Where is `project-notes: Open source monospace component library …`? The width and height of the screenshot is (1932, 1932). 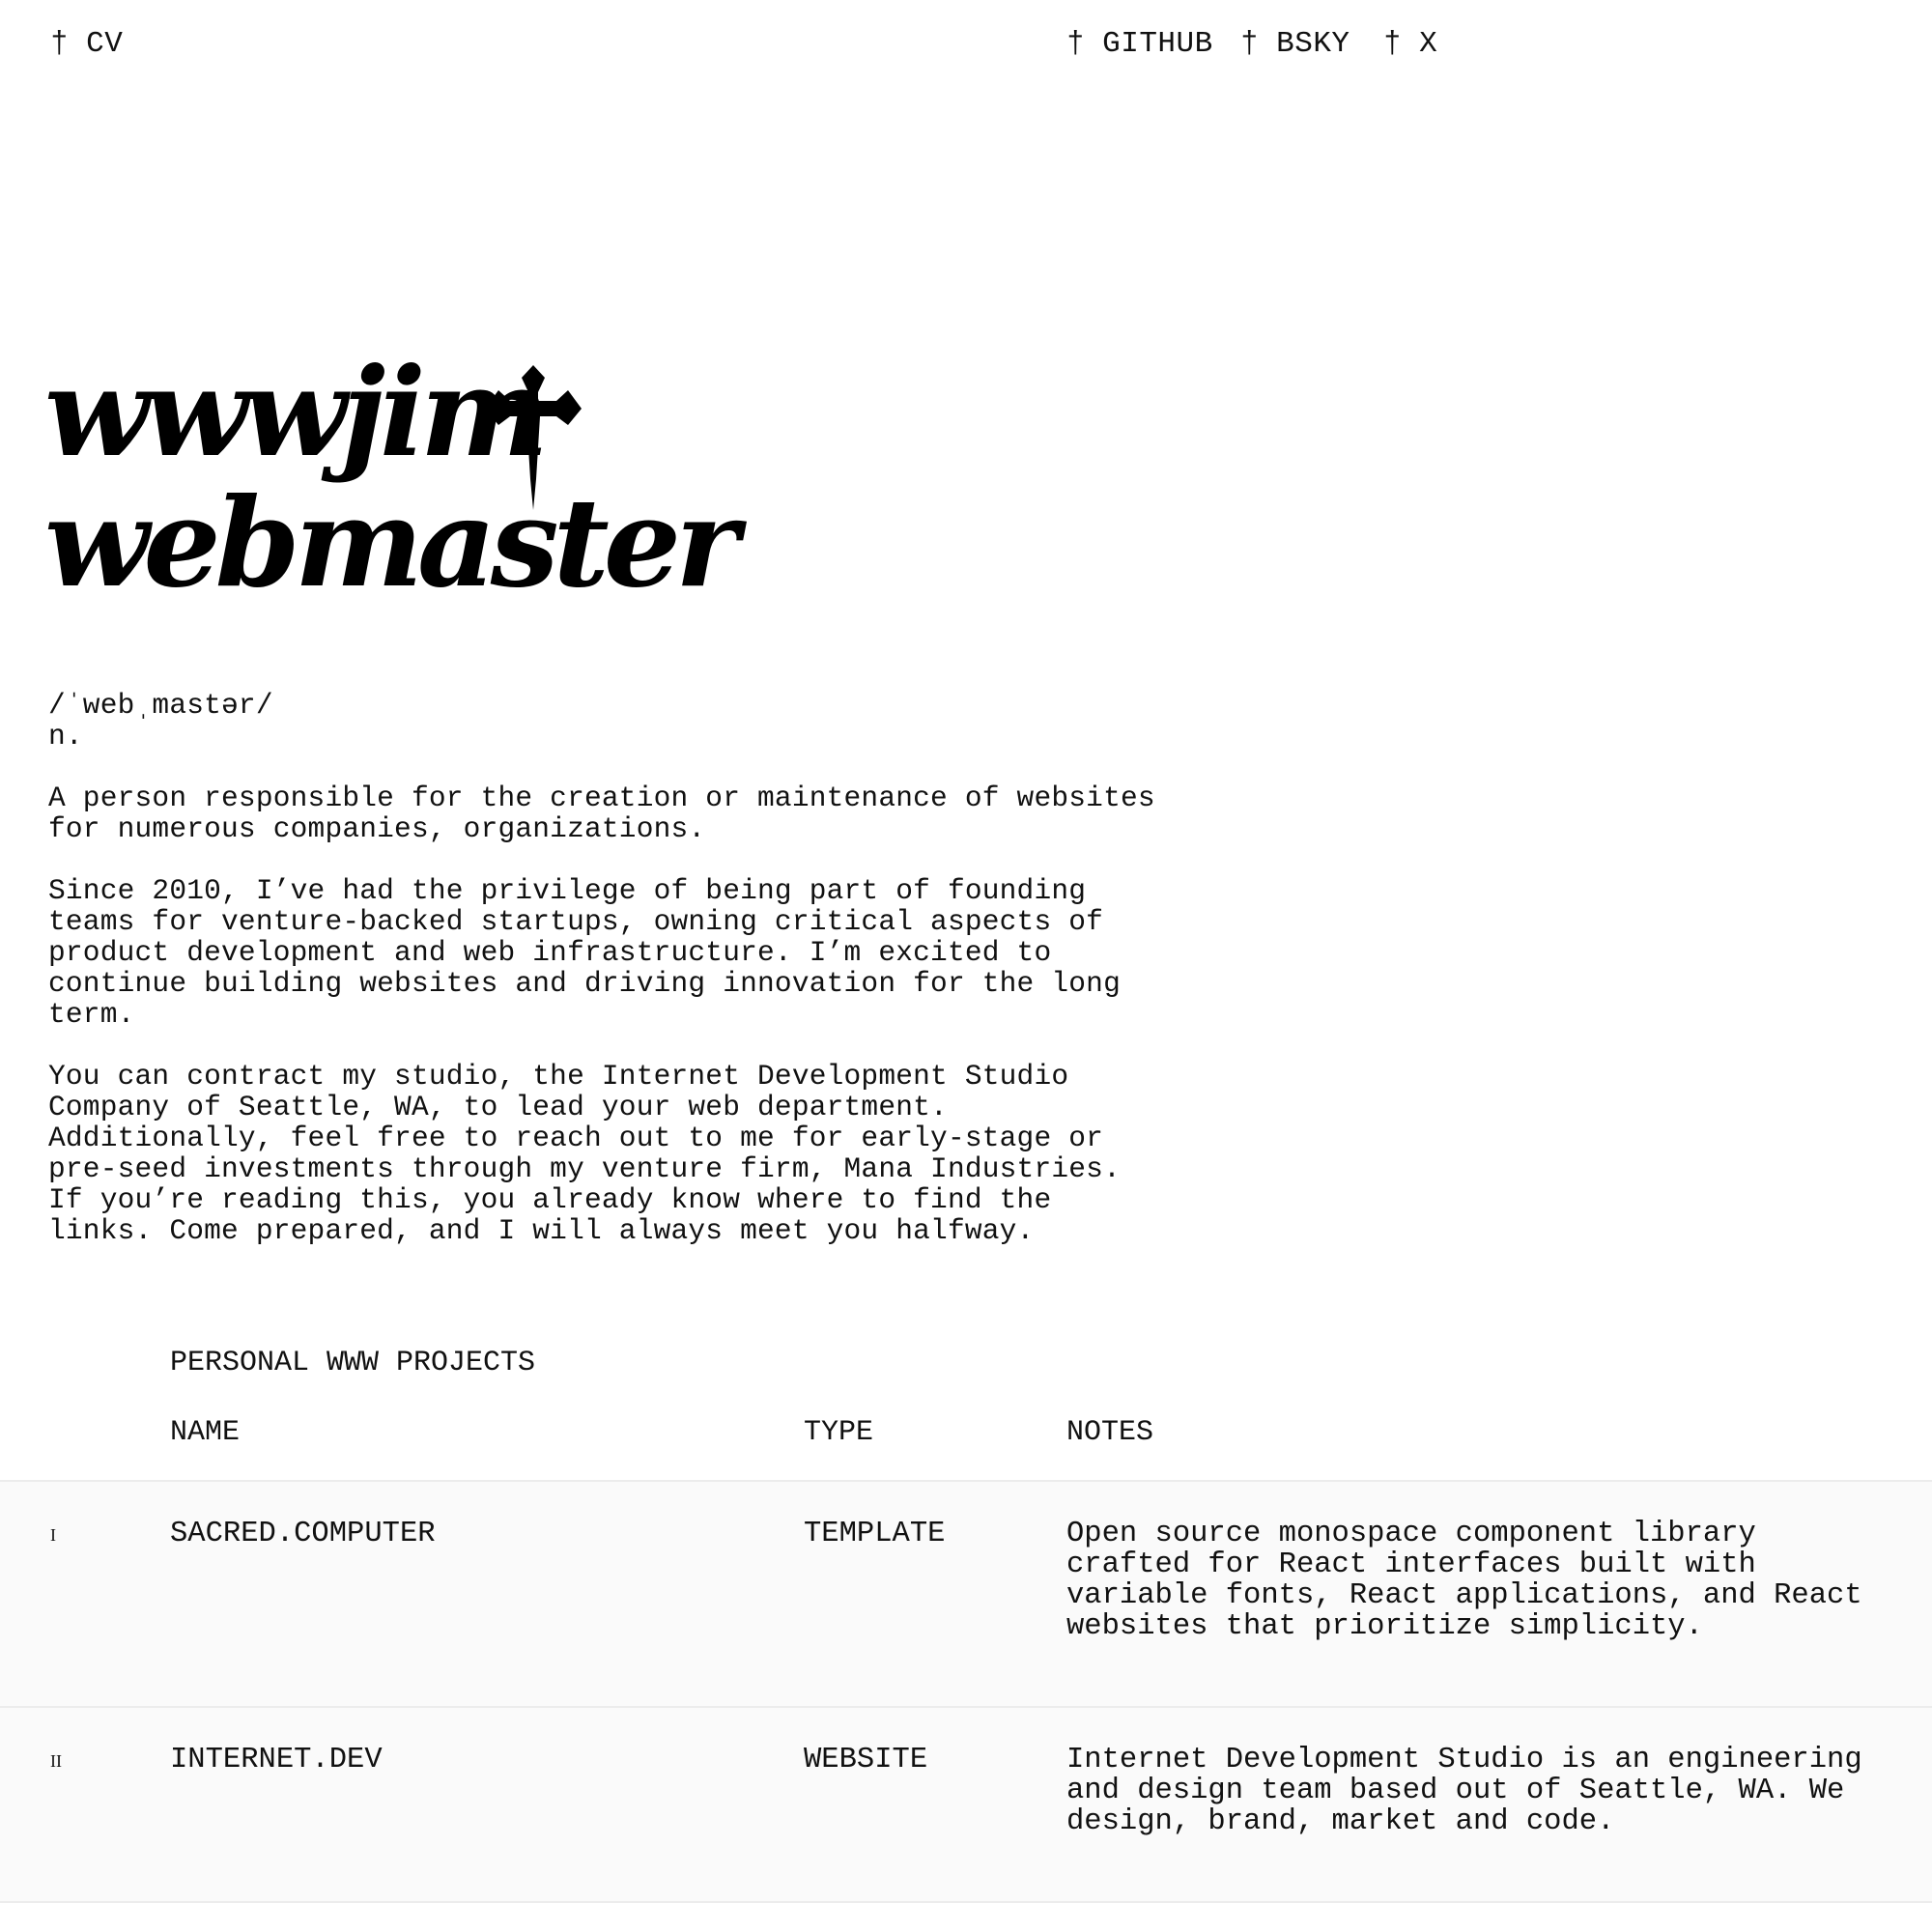 project-notes: Open source monospace component library … is located at coordinates (1464, 1580).